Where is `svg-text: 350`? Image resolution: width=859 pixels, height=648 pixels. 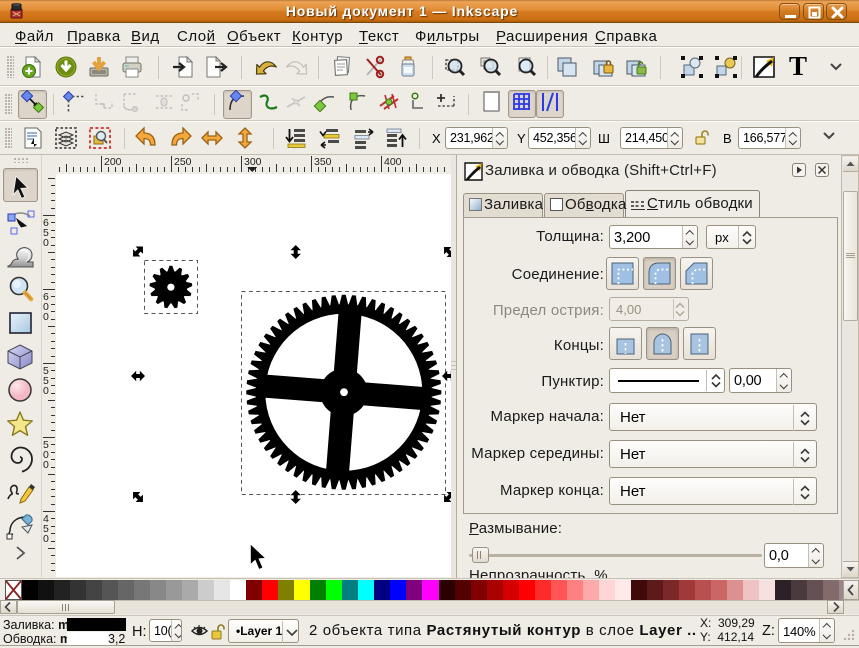 svg-text: 350 is located at coordinates (323, 162).